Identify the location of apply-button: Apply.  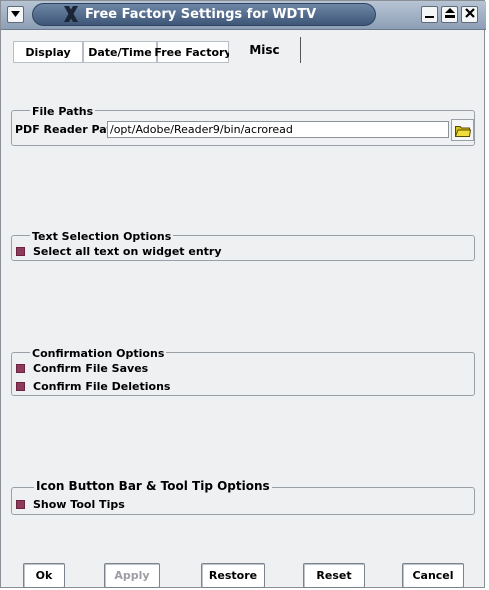
(132, 575).